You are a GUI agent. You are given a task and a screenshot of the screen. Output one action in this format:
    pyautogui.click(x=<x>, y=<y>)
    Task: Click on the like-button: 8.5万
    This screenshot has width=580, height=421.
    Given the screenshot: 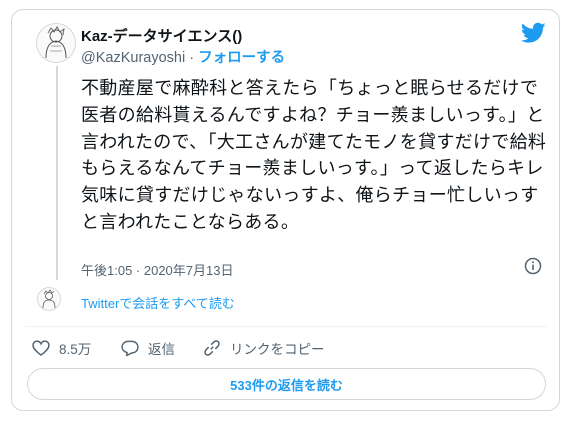 What is the action you would take?
    pyautogui.click(x=61, y=348)
    